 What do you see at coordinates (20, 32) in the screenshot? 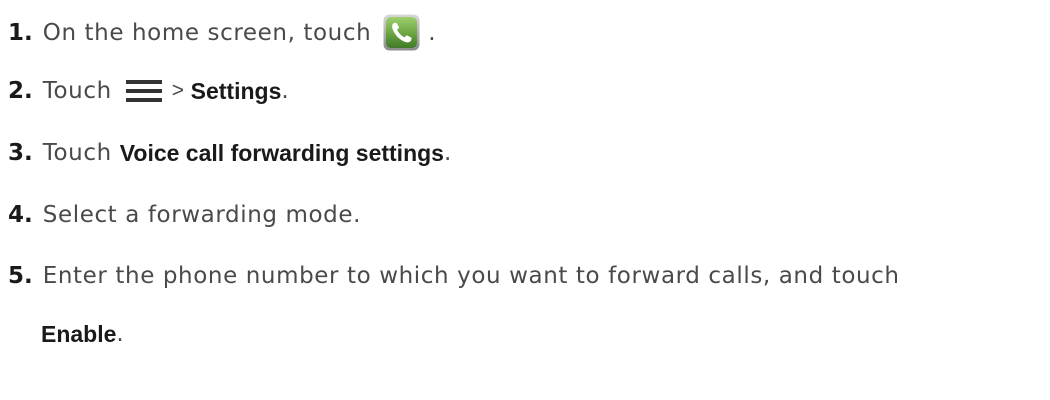
I see `step-number: 1.` at bounding box center [20, 32].